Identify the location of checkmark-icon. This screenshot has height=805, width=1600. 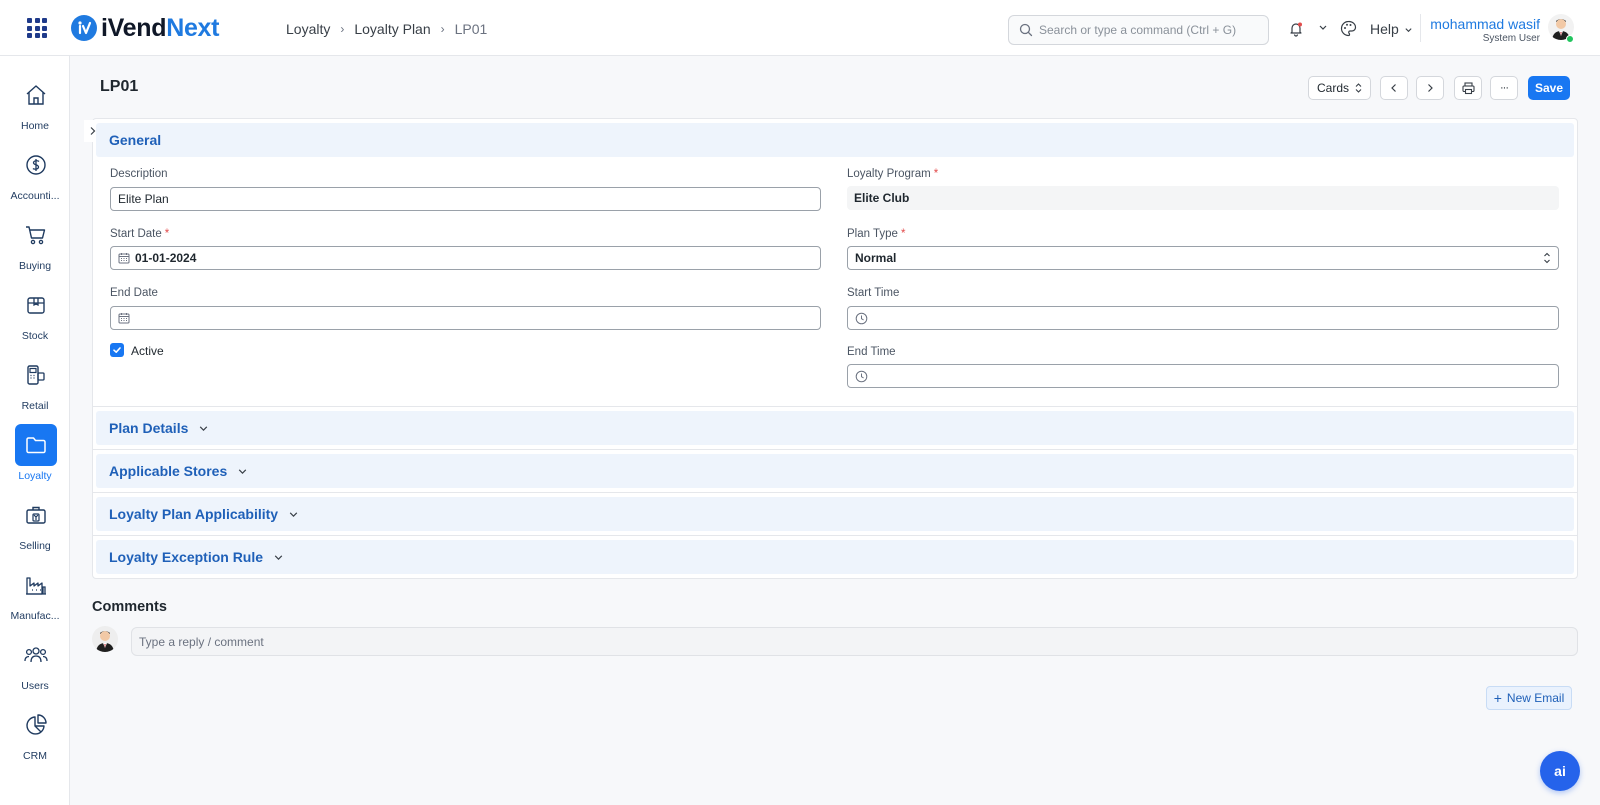
(117, 350).